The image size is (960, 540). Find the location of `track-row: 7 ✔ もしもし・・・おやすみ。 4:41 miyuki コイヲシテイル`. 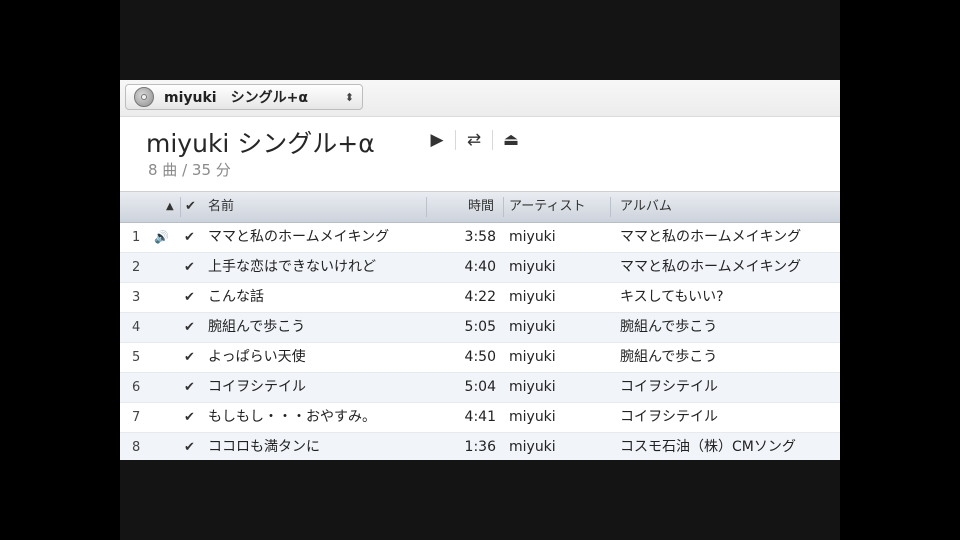

track-row: 7 ✔ もしもし・・・おやすみ。 4:41 miyuki コイヲシテイル is located at coordinates (480, 418).